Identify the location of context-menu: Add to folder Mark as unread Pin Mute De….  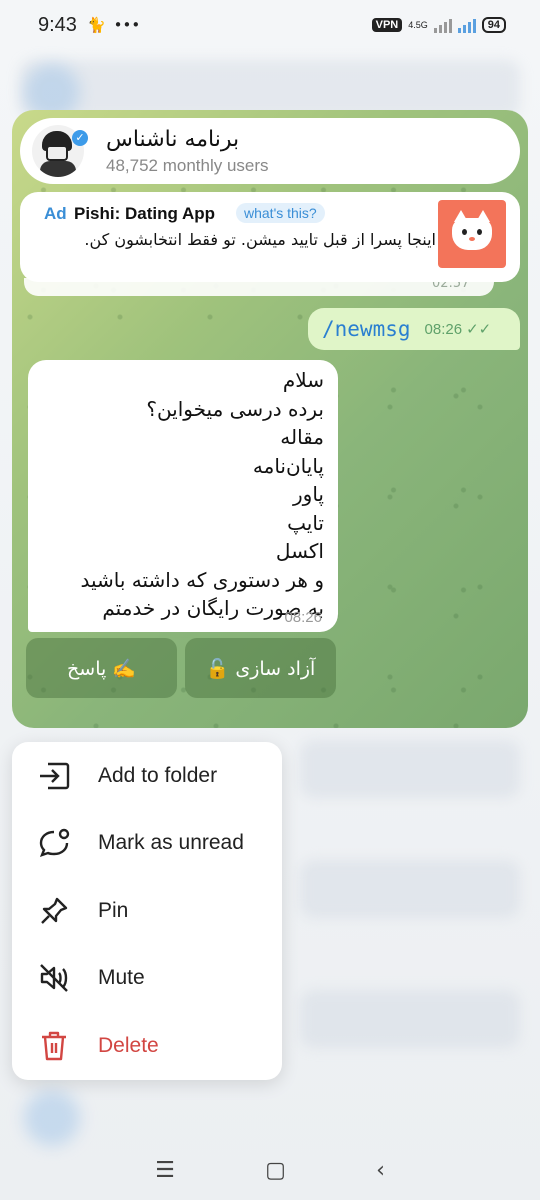
(147, 911).